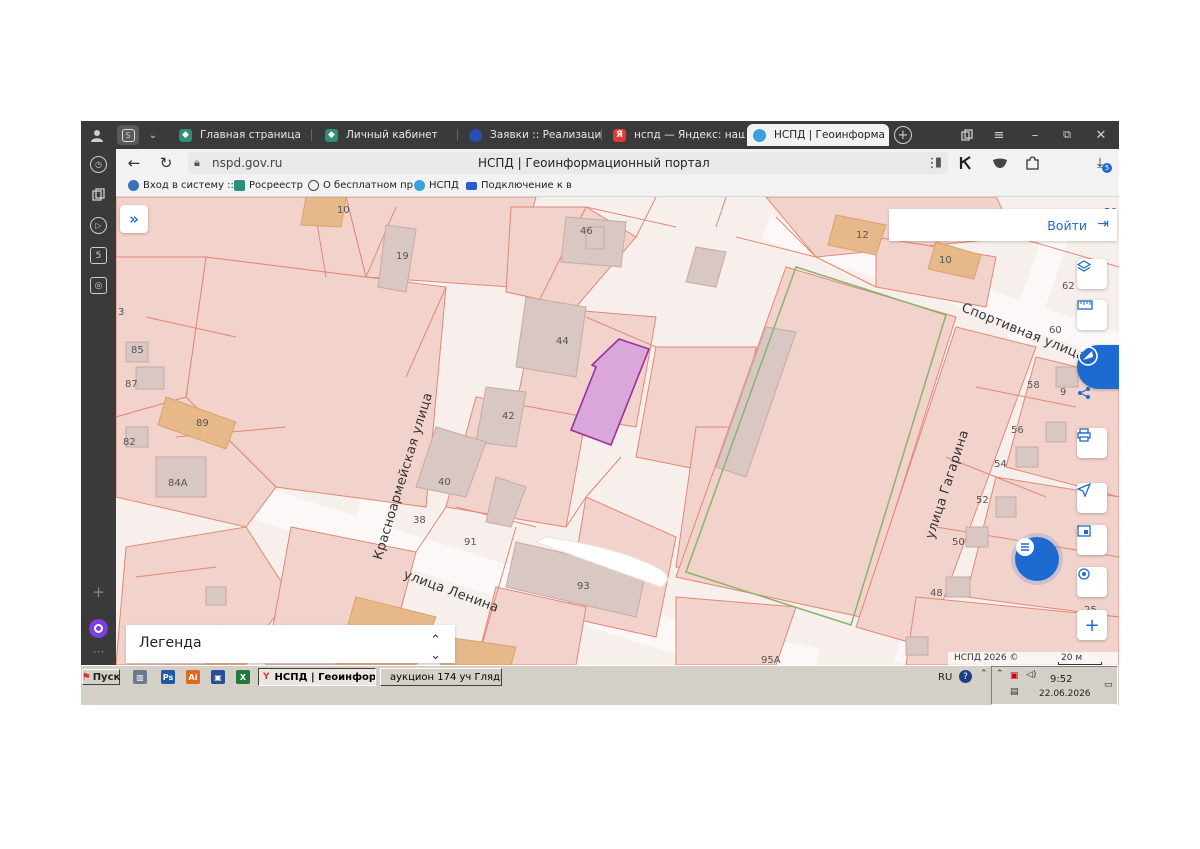 This screenshot has width=1200, height=849. What do you see at coordinates (1092, 625) in the screenshot?
I see `zoom-in-button: +` at bounding box center [1092, 625].